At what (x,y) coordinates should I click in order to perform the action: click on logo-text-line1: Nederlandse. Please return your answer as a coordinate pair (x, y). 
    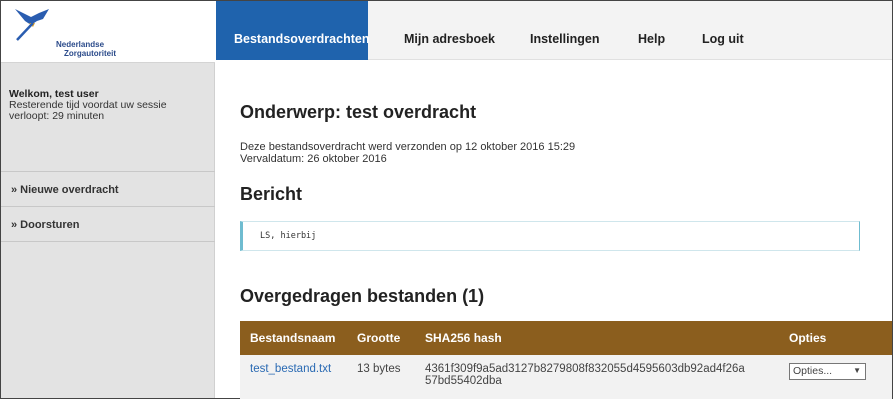
    Looking at the image, I should click on (80, 44).